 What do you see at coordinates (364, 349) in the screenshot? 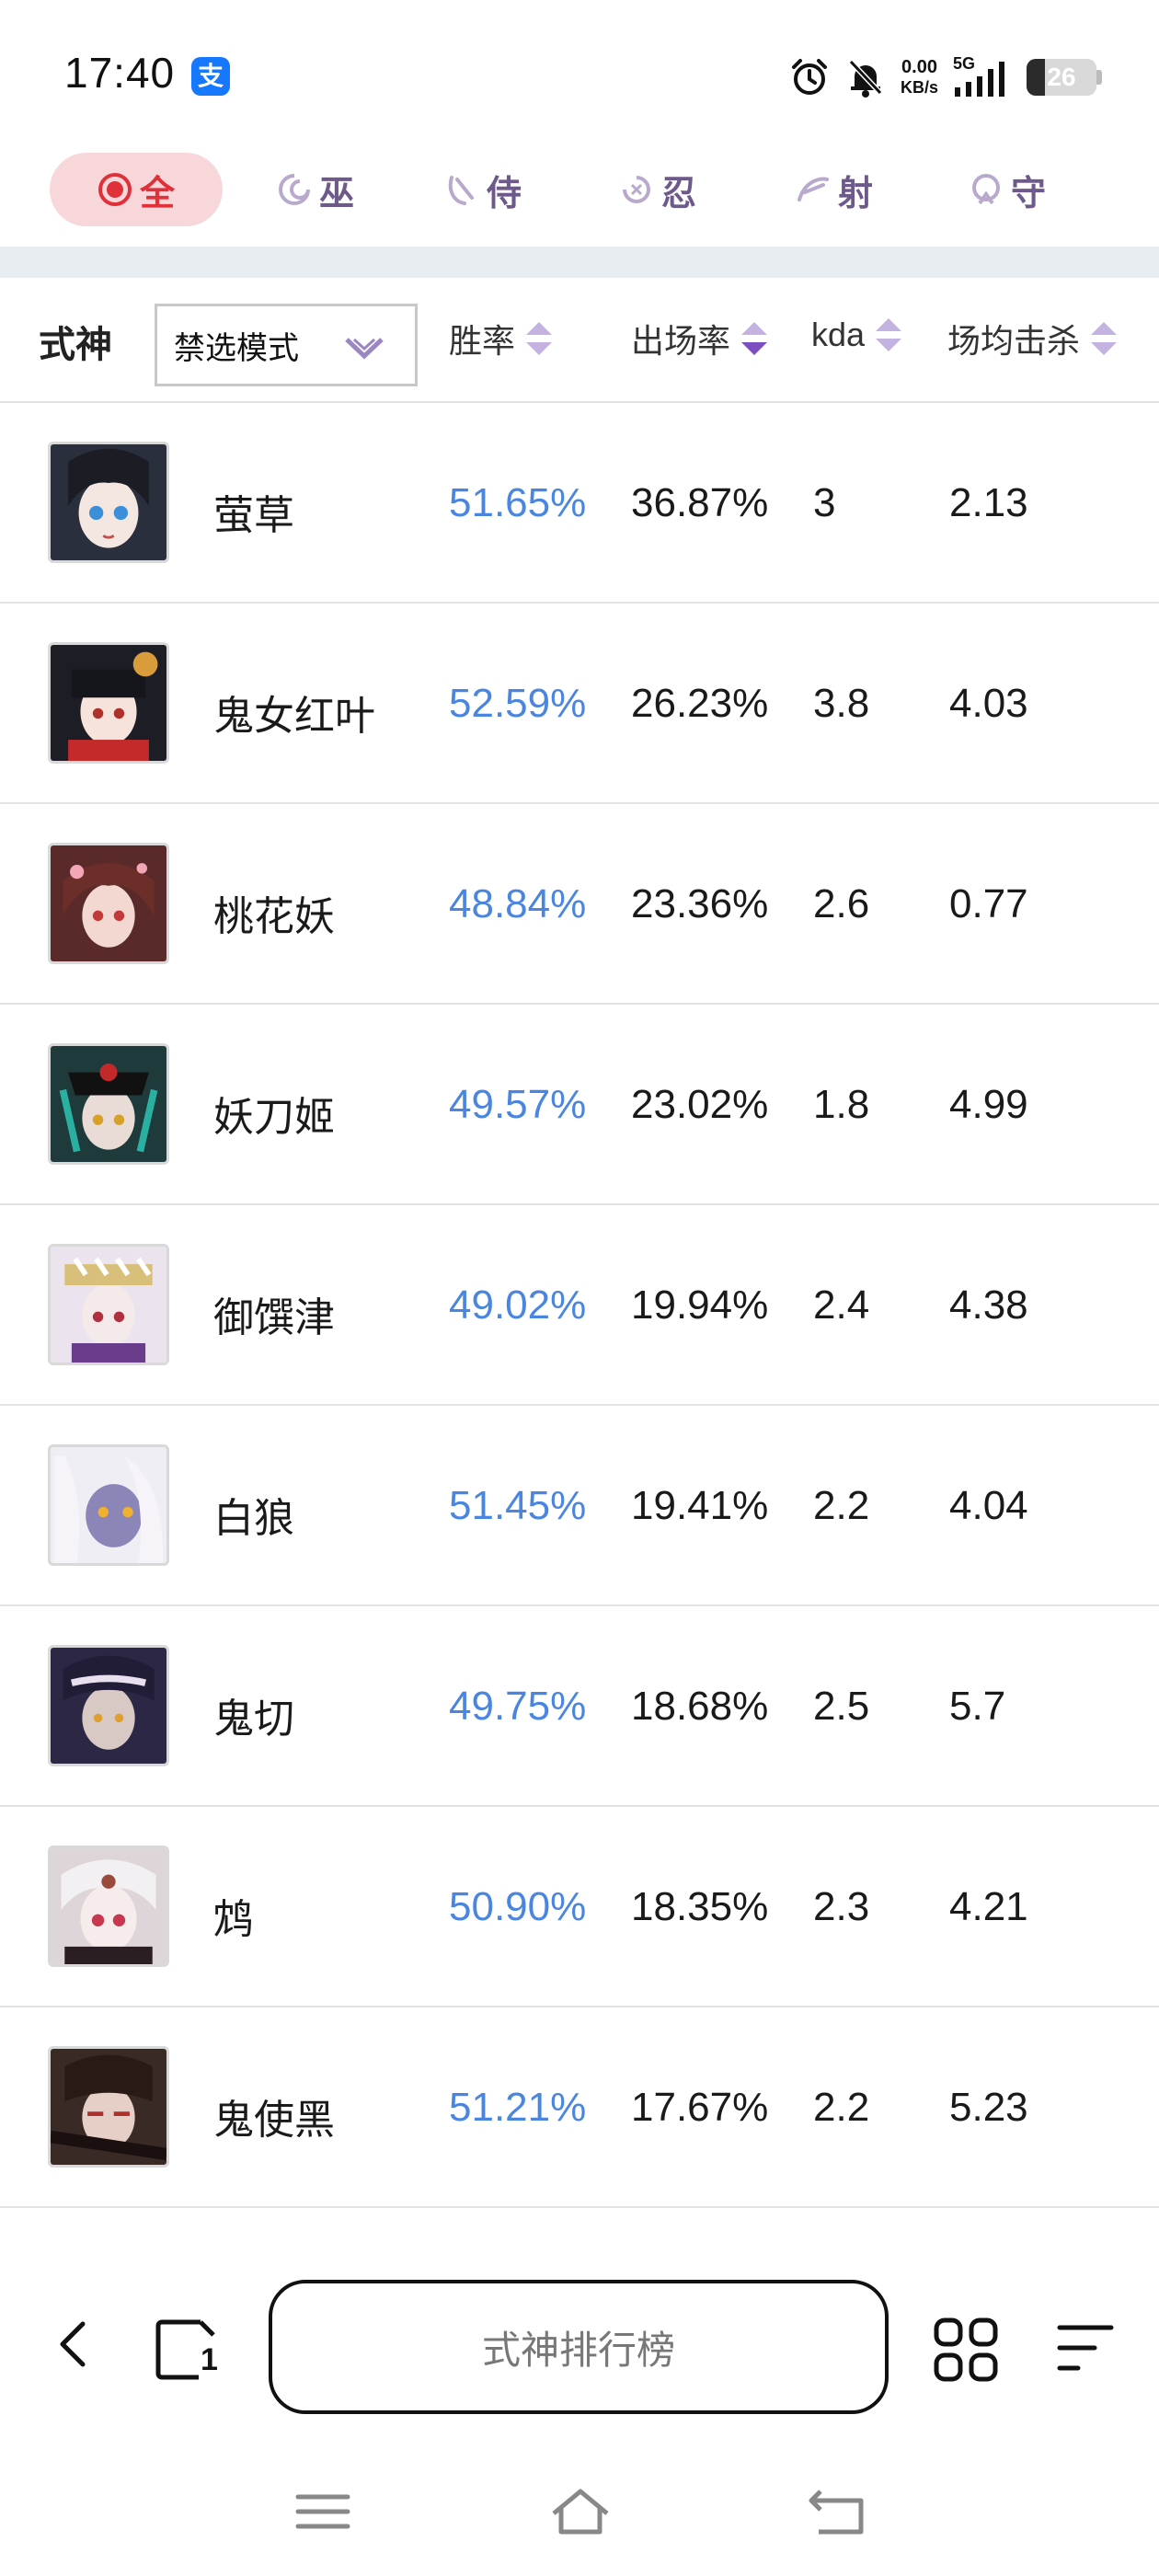
I see `chevron-down-icon` at bounding box center [364, 349].